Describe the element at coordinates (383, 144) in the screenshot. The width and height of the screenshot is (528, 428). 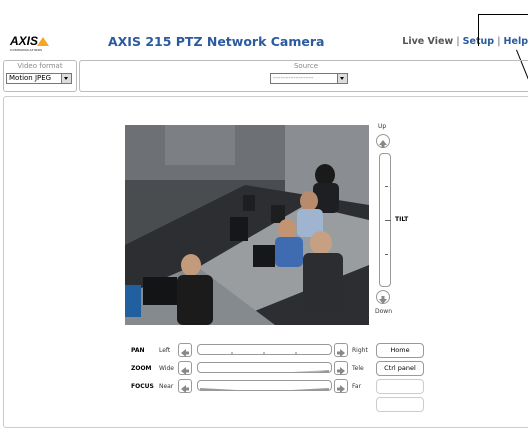
I see `arrow-up-icon` at that location.